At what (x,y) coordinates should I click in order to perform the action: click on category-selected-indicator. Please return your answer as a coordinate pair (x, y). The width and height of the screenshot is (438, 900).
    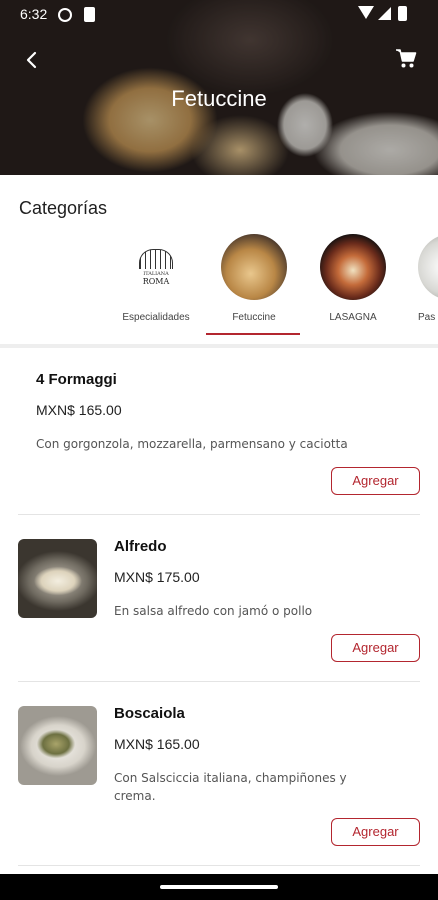
    Looking at the image, I should click on (253, 334).